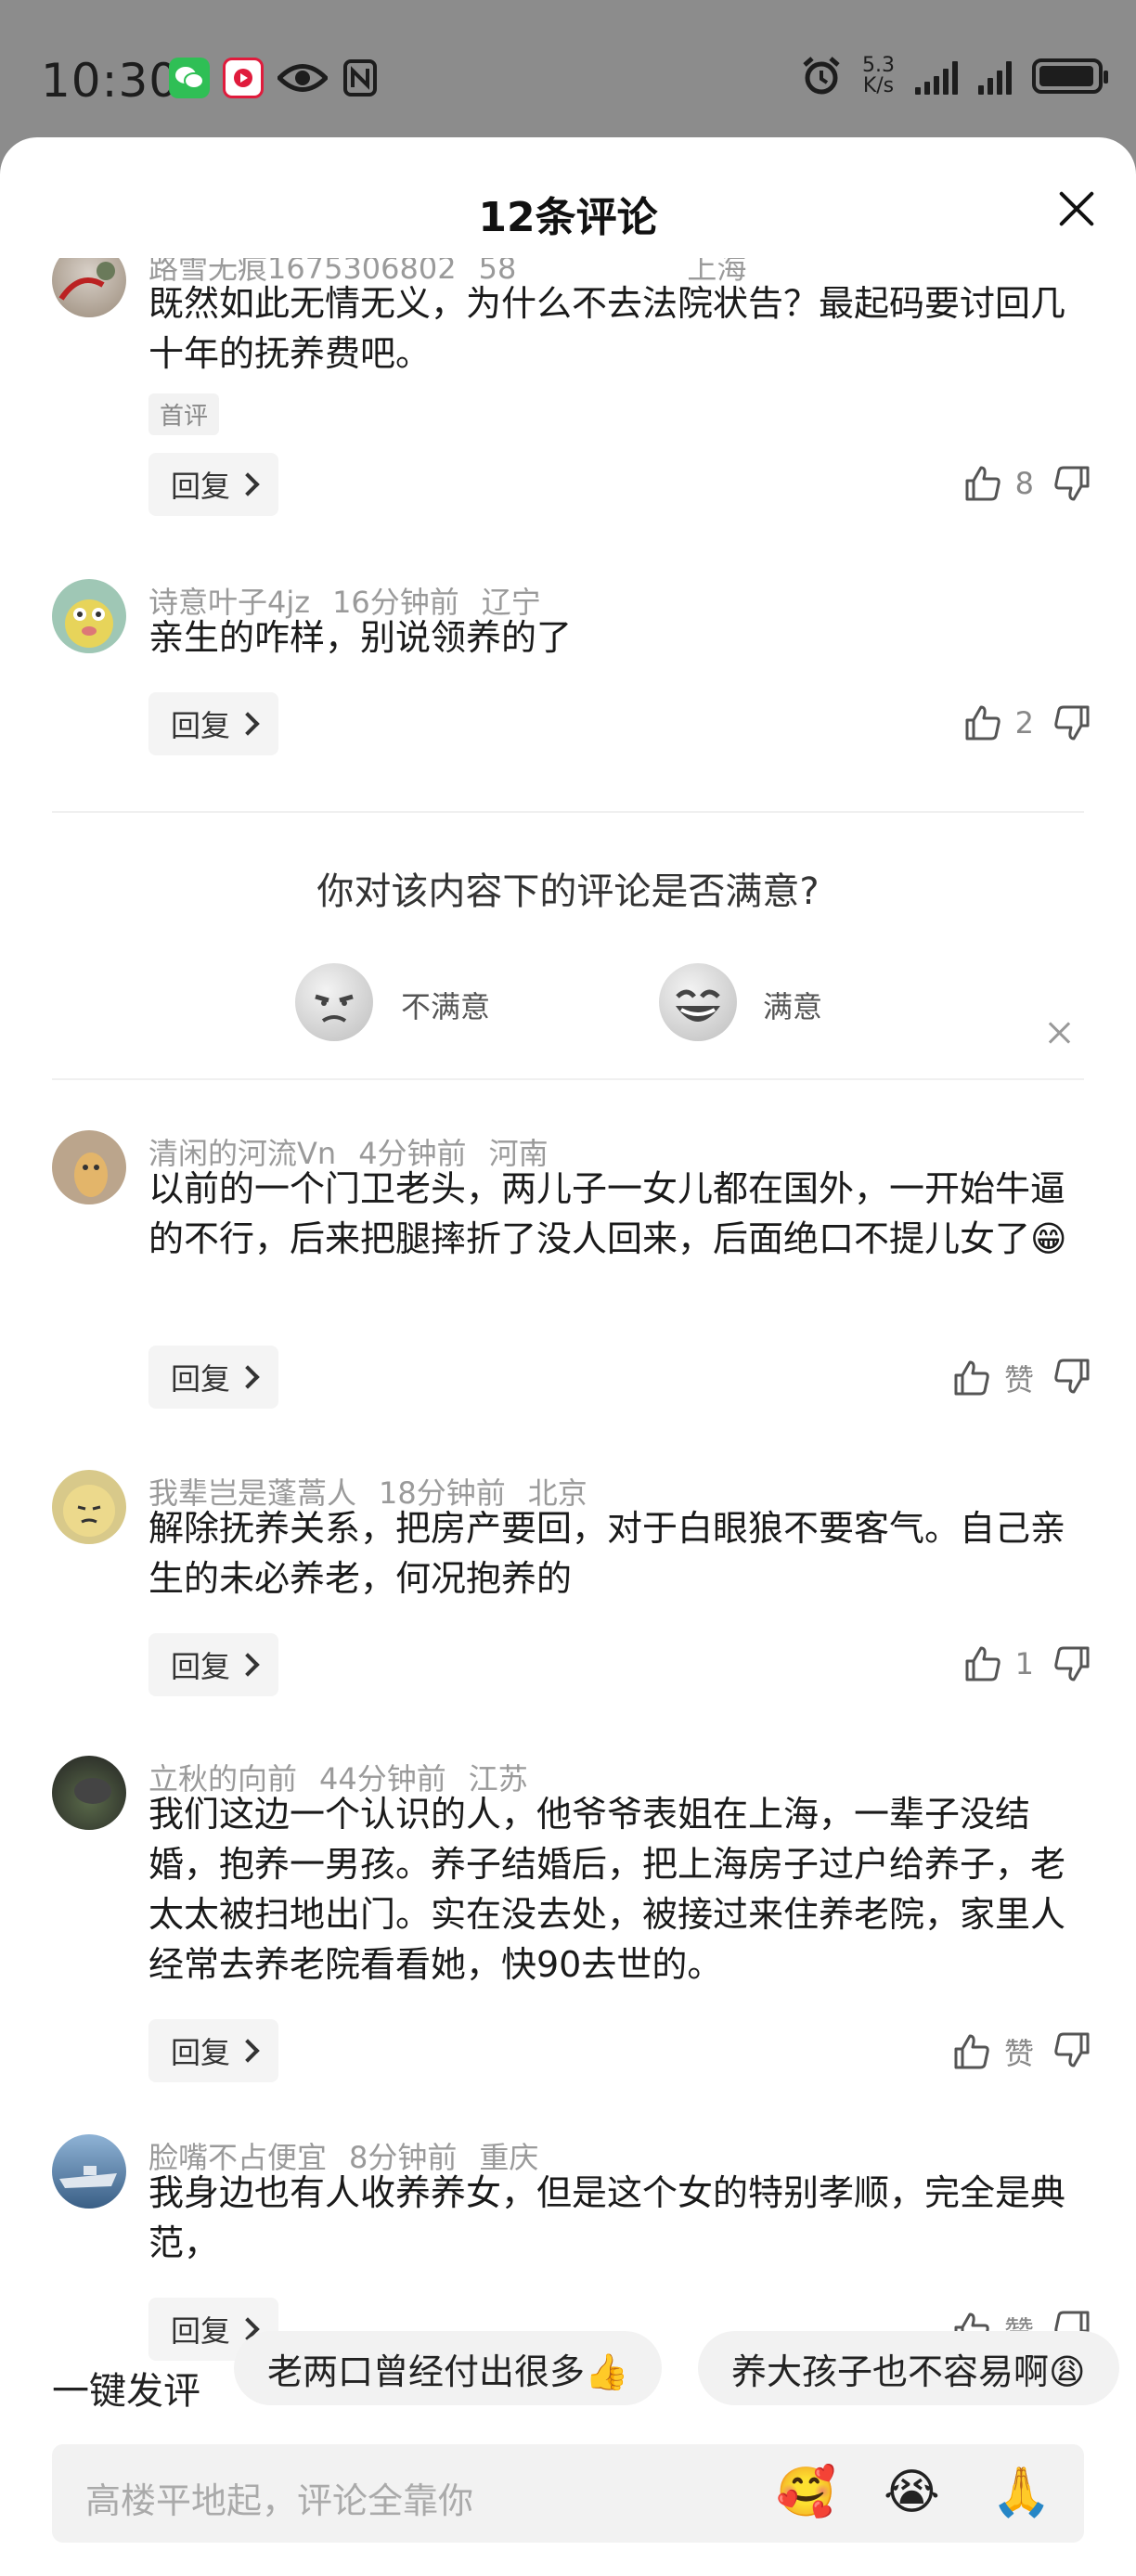  I want to click on satisfied-label: 满意, so click(792, 1005).